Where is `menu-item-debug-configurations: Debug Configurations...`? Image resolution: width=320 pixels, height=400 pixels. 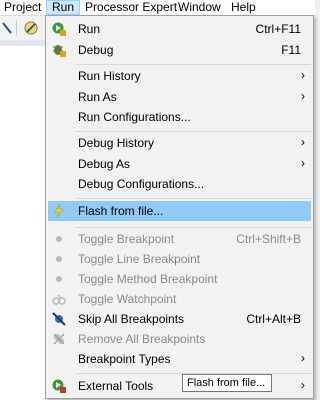
menu-item-debug-configurations: Debug Configurations... is located at coordinates (179, 184).